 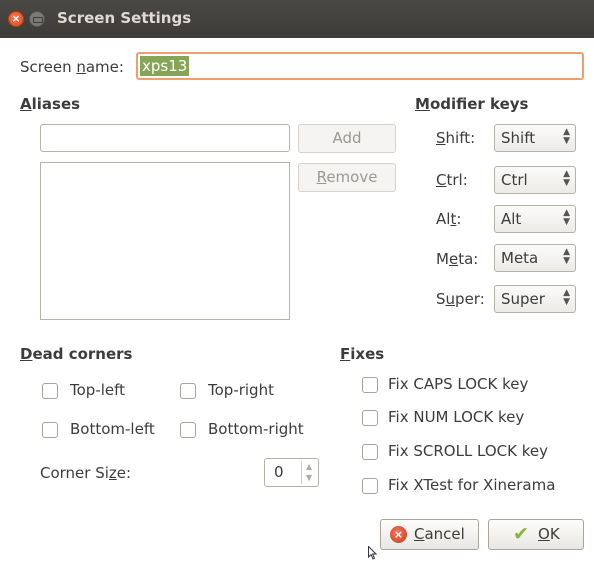 I want to click on fix-xtest-checkbox, so click(x=370, y=486).